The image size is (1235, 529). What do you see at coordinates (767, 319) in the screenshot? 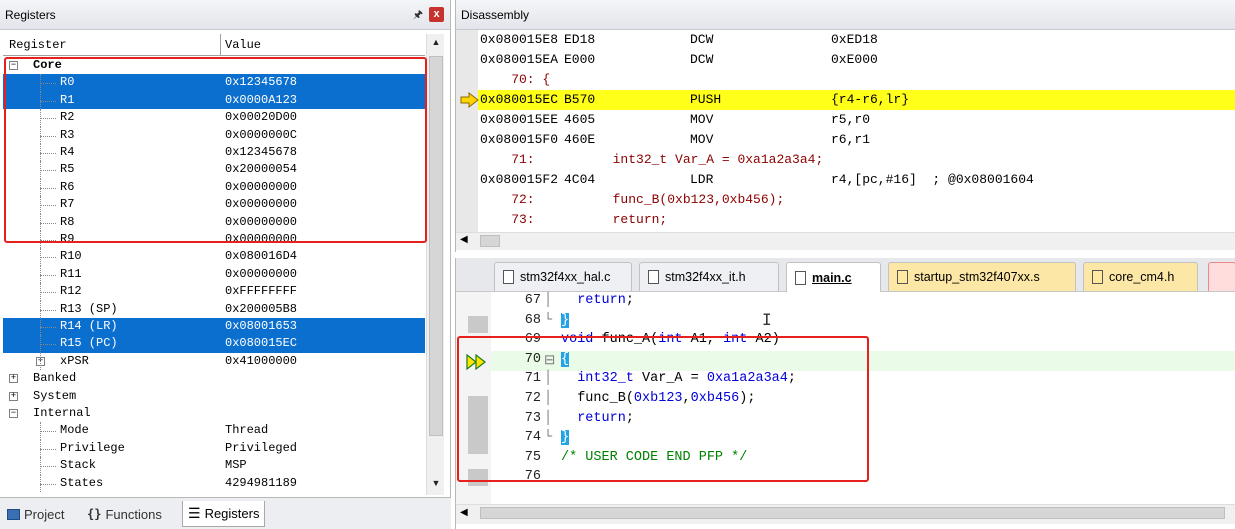
I see `text-cursor-icon: I` at bounding box center [767, 319].